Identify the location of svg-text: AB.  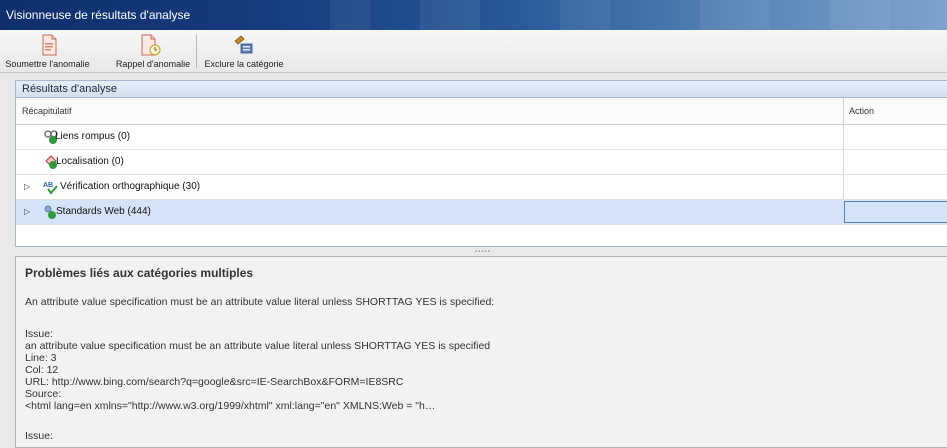
(48, 185).